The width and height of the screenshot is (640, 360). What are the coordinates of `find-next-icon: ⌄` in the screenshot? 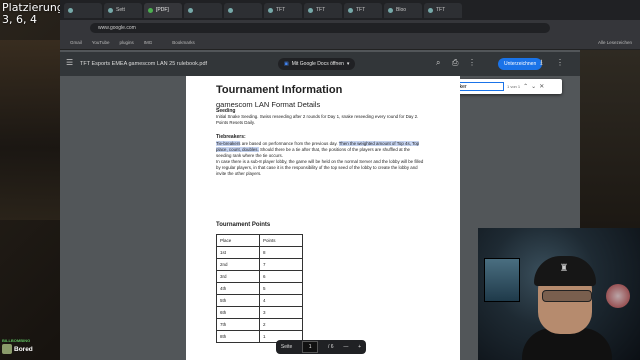 It's located at (533, 86).